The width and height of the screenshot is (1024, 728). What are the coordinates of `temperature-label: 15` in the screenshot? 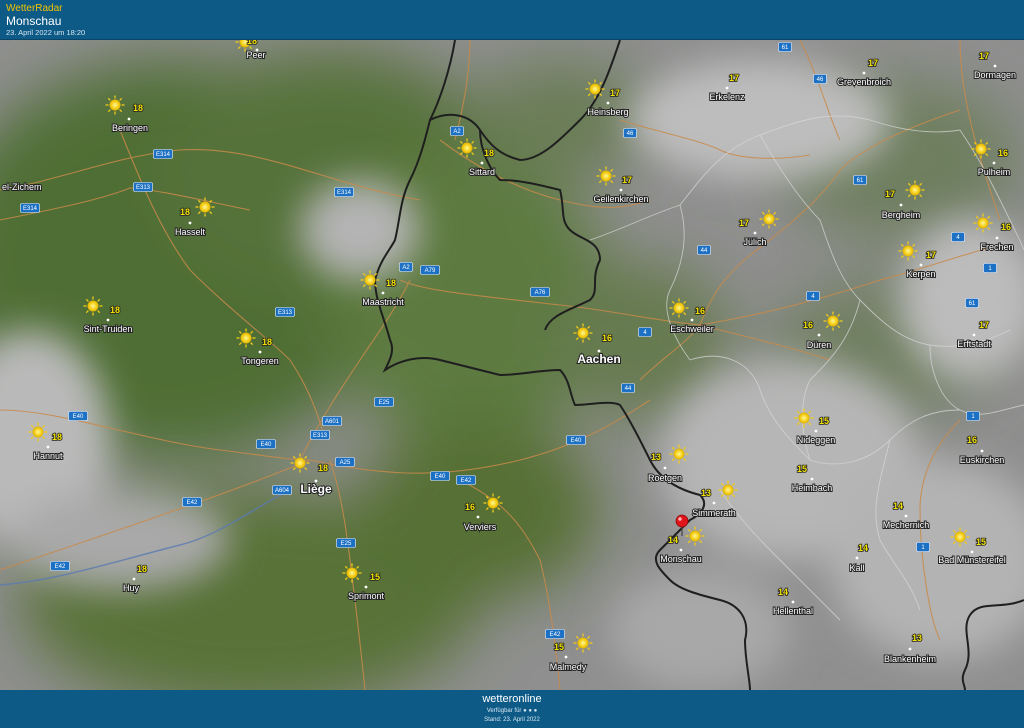 It's located at (824, 421).